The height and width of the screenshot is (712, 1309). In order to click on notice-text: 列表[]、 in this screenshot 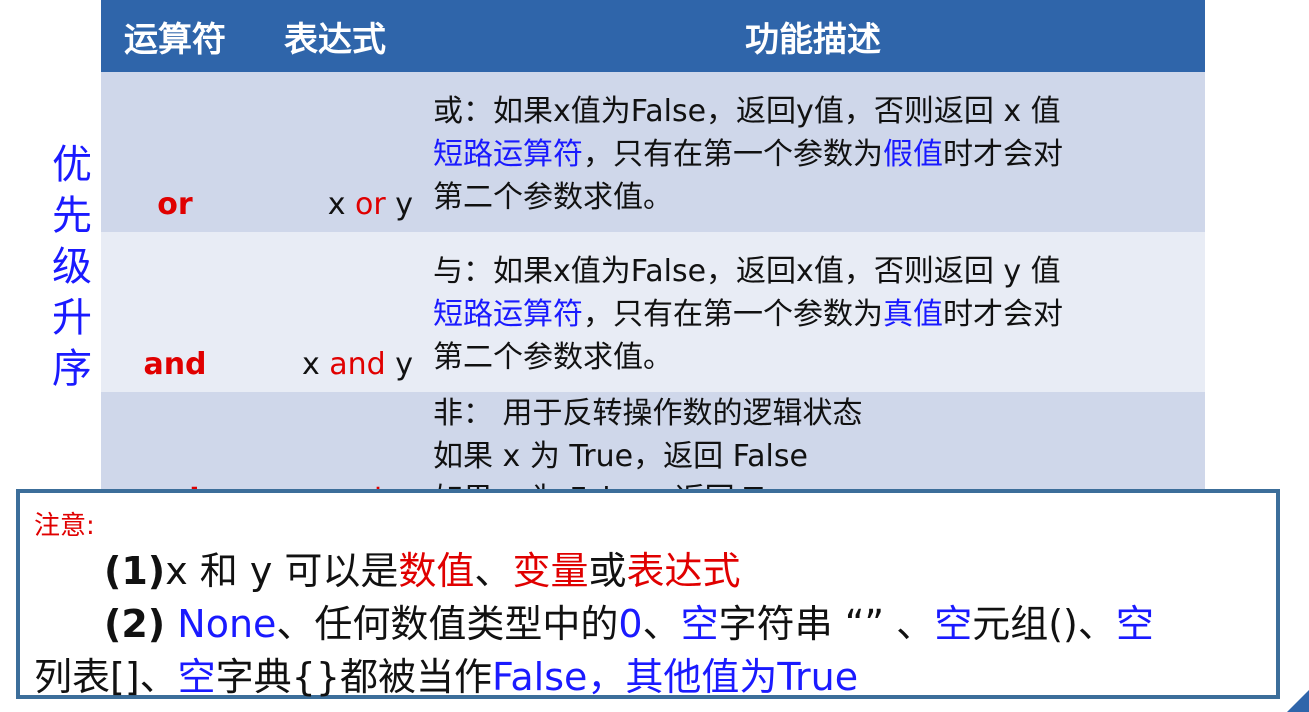, I will do `click(106, 677)`.